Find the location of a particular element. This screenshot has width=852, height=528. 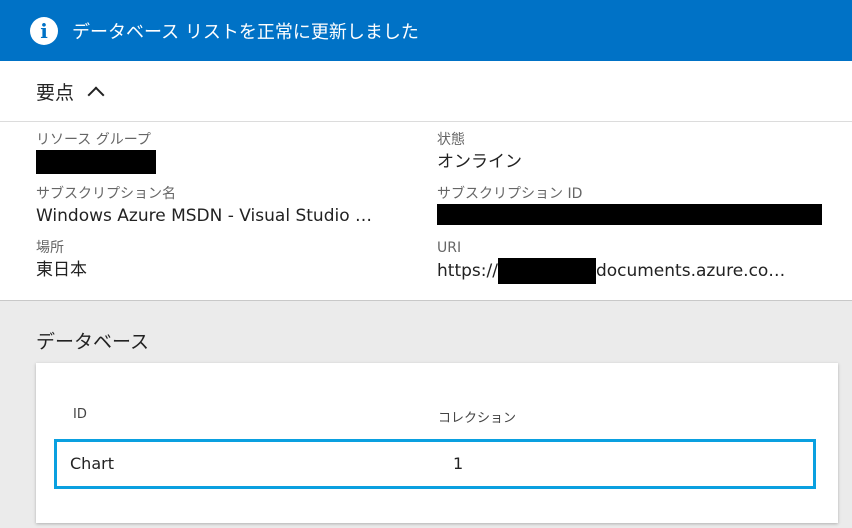

subscription-name-label: サブスクリプション名 is located at coordinates (106, 194).